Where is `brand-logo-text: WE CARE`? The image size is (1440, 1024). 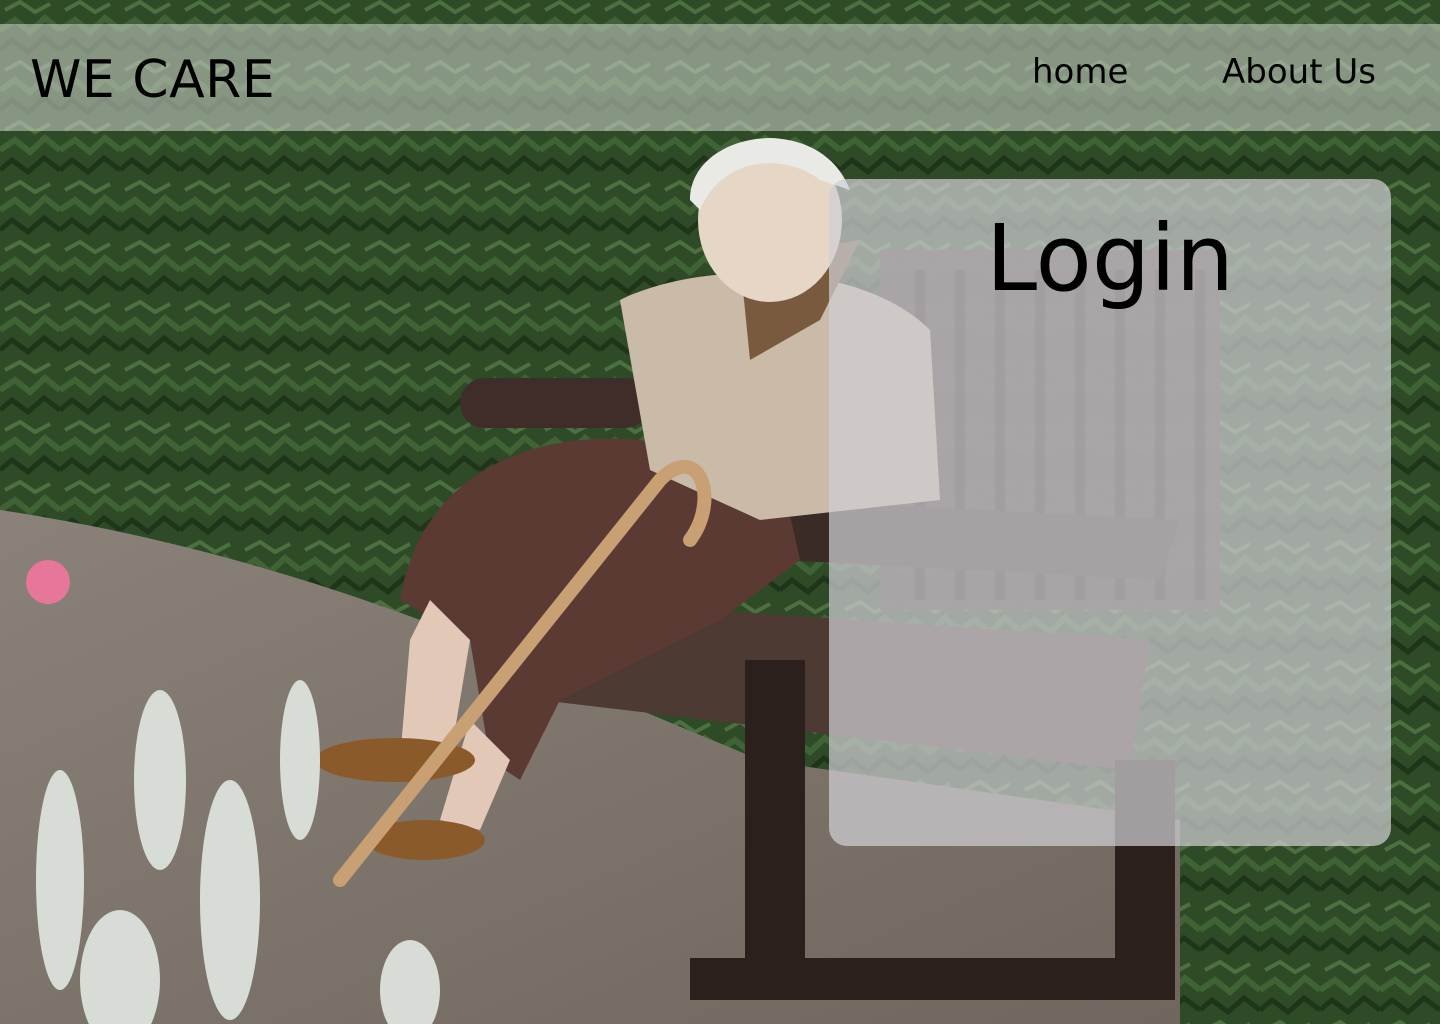
brand-logo-text: WE CARE is located at coordinates (152, 80).